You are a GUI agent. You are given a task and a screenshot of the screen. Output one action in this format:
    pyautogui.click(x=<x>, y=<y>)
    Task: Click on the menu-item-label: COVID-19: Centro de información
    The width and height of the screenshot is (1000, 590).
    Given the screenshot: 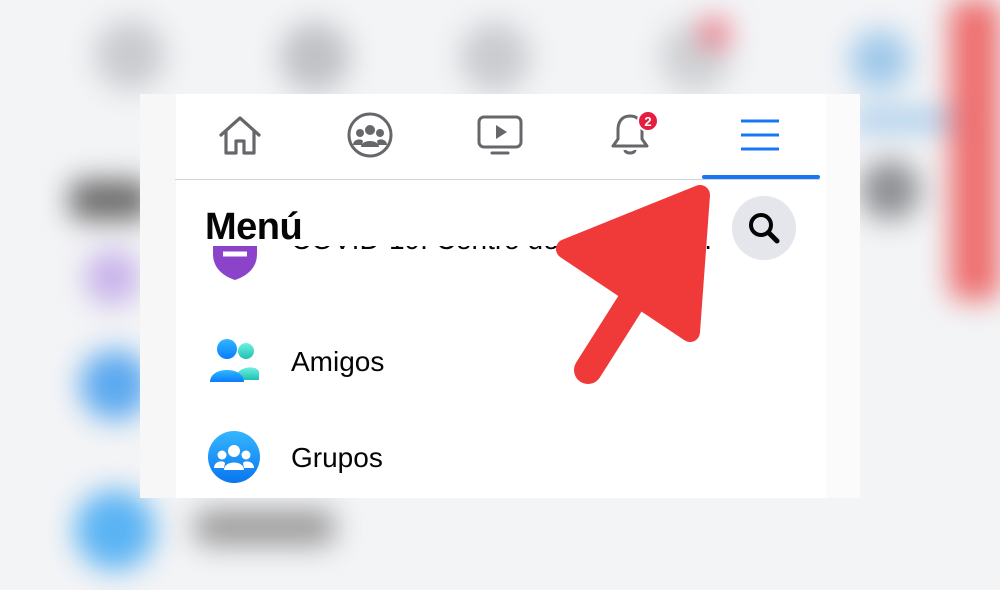 What is the action you would take?
    pyautogui.click(x=501, y=251)
    